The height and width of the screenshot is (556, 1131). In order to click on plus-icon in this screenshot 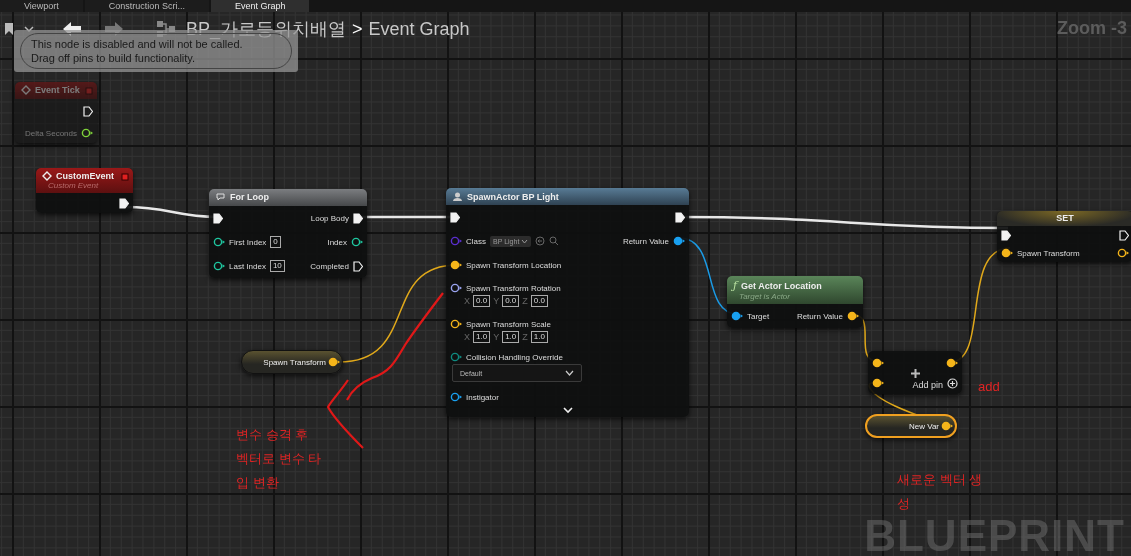, I will do `click(915, 373)`.